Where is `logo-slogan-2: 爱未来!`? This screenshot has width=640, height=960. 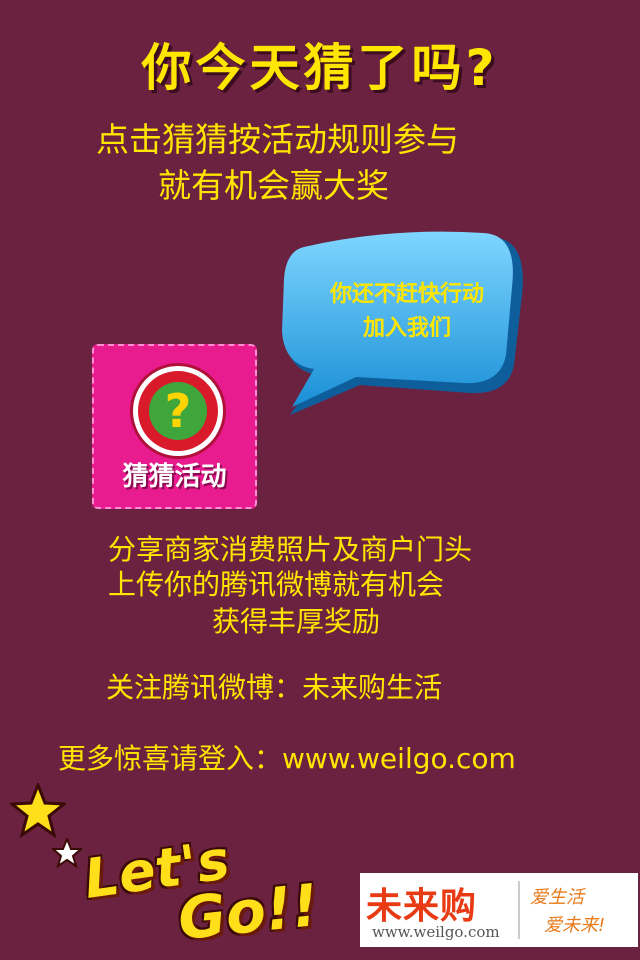 logo-slogan-2: 爱未来! is located at coordinates (575, 925).